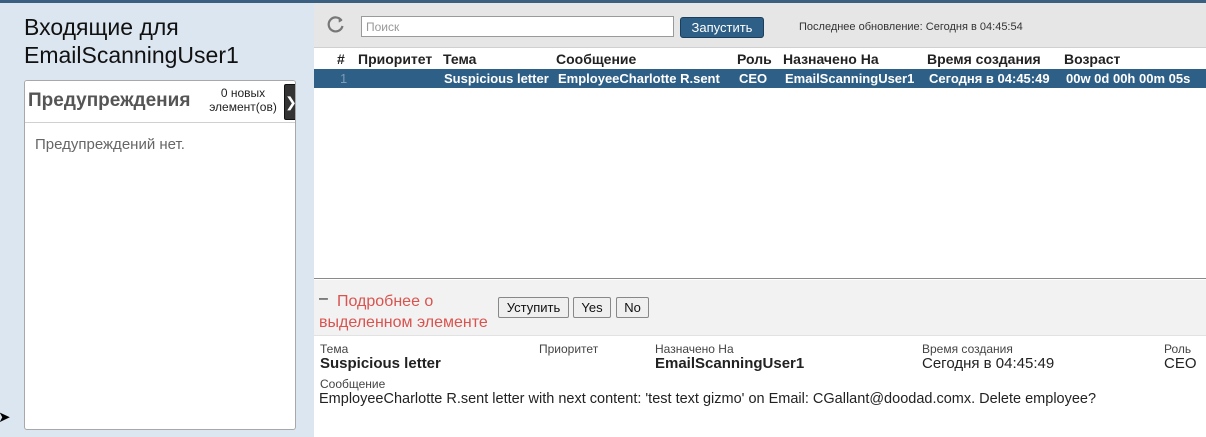 This screenshot has height=437, width=1206. Describe the element at coordinates (517, 26) in the screenshot. I see `search-input` at that location.